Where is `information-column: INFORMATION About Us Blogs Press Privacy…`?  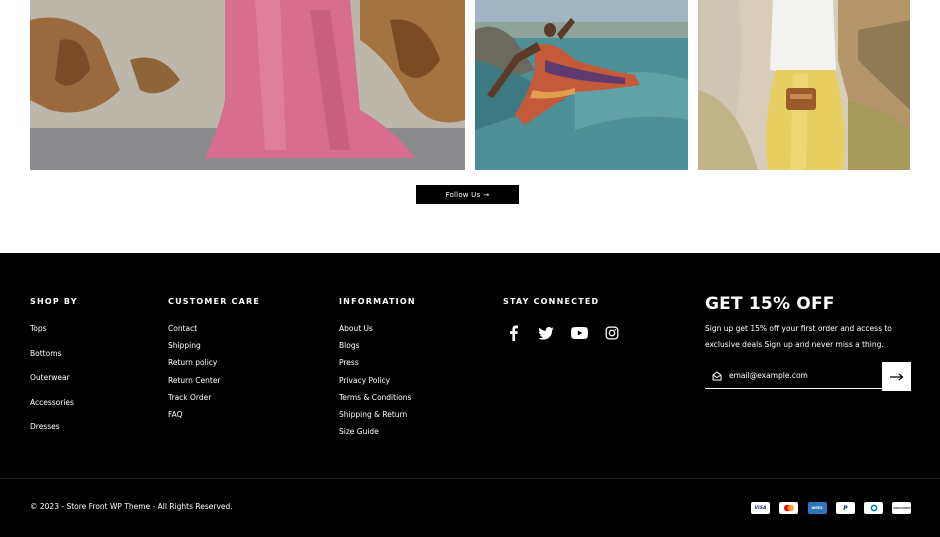 information-column: INFORMATION About Us Blogs Press Privacy… is located at coordinates (377, 370).